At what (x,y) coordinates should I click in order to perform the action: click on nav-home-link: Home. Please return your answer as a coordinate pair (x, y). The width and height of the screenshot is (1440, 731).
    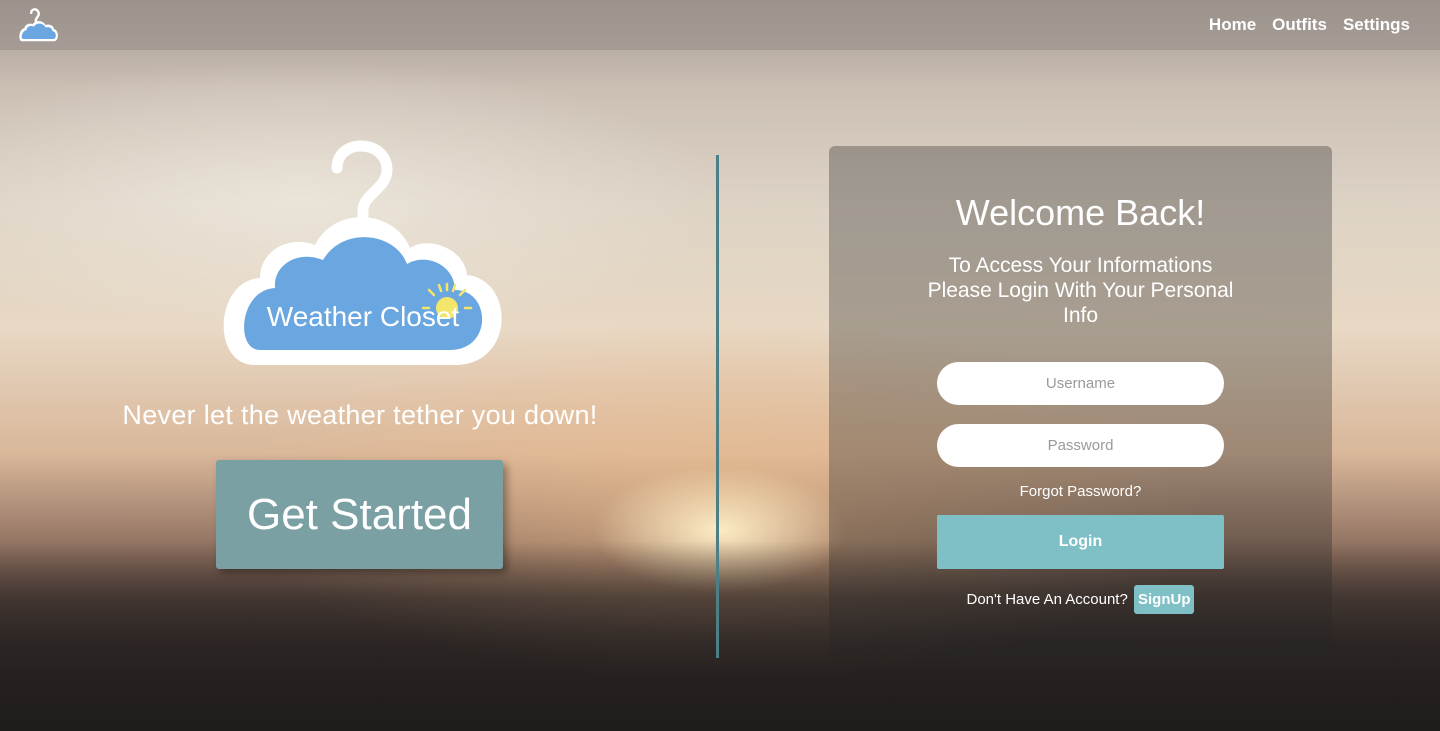
    Looking at the image, I should click on (1232, 25).